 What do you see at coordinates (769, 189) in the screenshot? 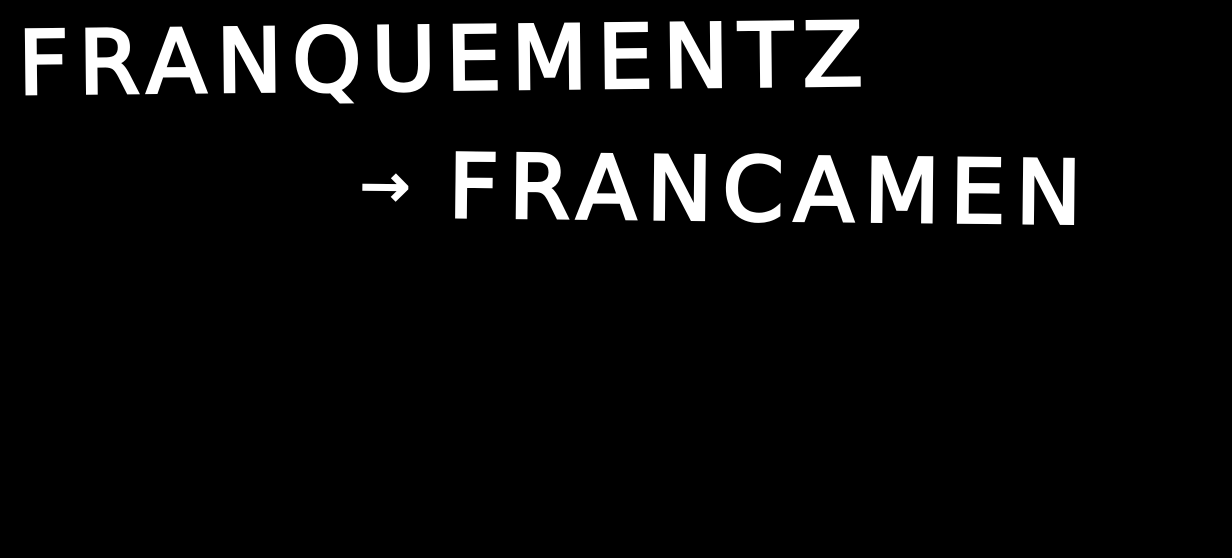
I see `derived-word-text: FRANCAMEN` at bounding box center [769, 189].